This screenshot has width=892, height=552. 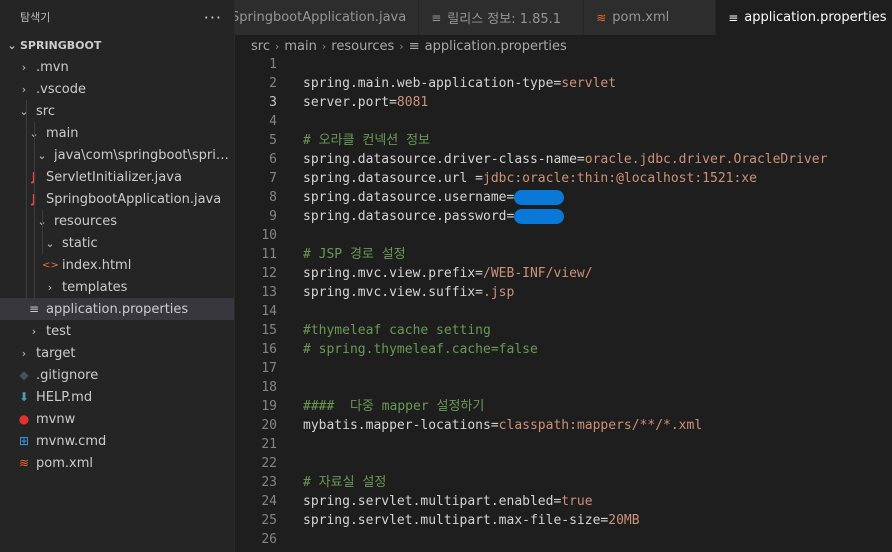 I want to click on tree-item-label: ServletInitializer.java, so click(x=114, y=177).